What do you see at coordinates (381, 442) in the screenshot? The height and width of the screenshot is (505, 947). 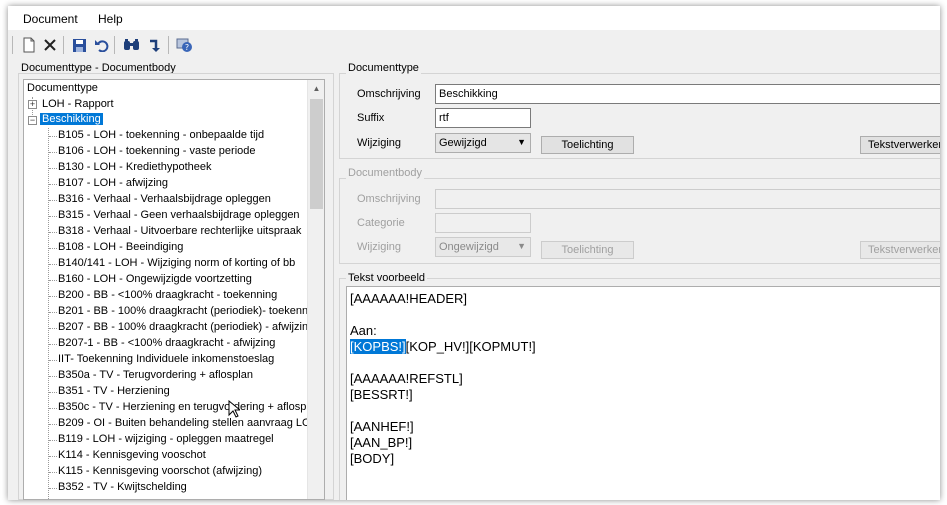 I see `preview-line: [AAN_BP!]` at bounding box center [381, 442].